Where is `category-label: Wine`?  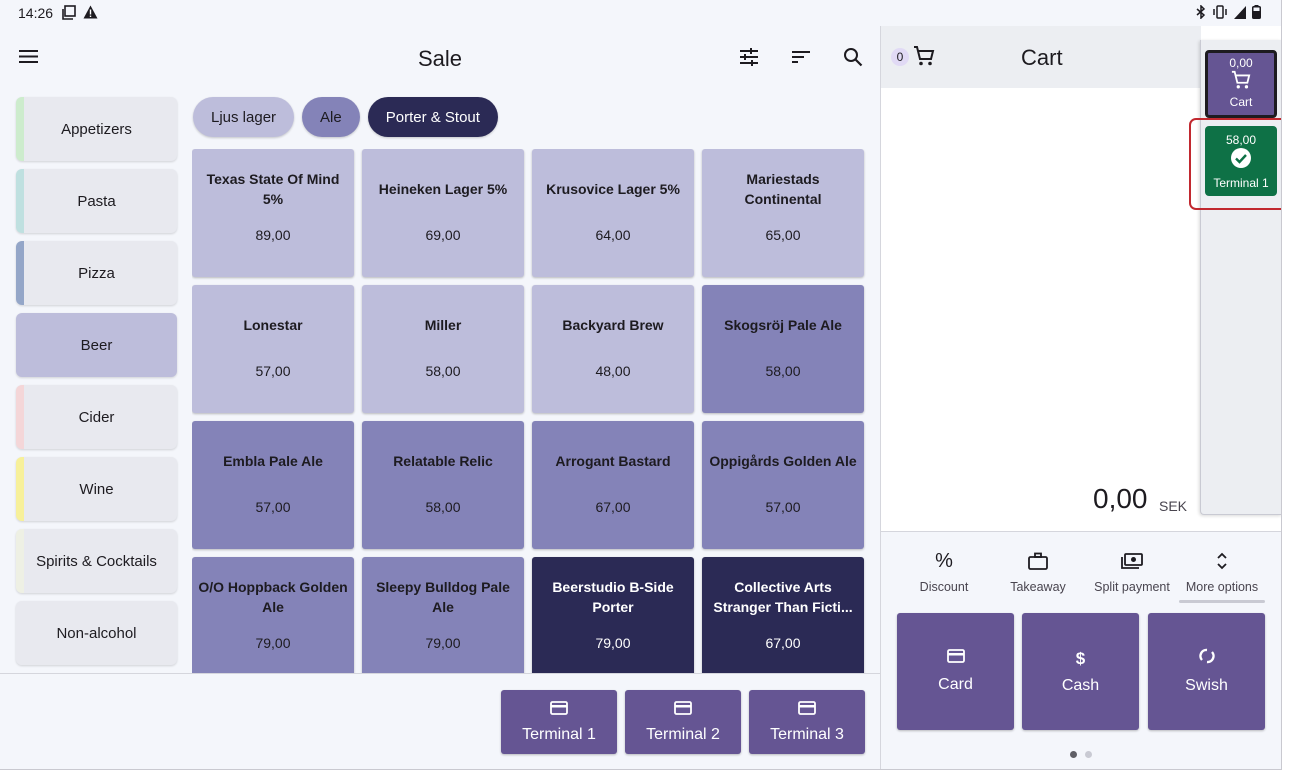 category-label: Wine is located at coordinates (96, 489).